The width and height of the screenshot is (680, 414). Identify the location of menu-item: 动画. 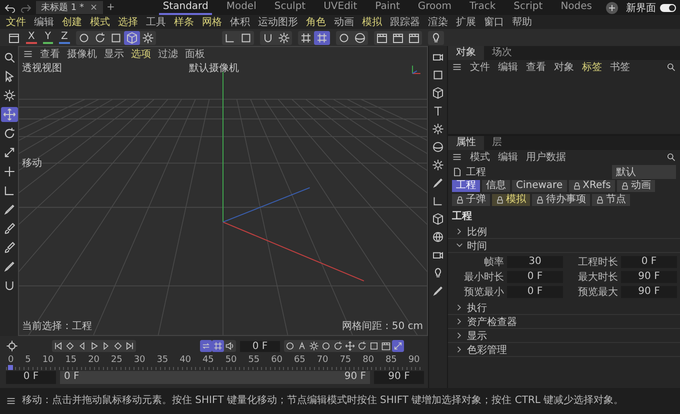
(344, 22).